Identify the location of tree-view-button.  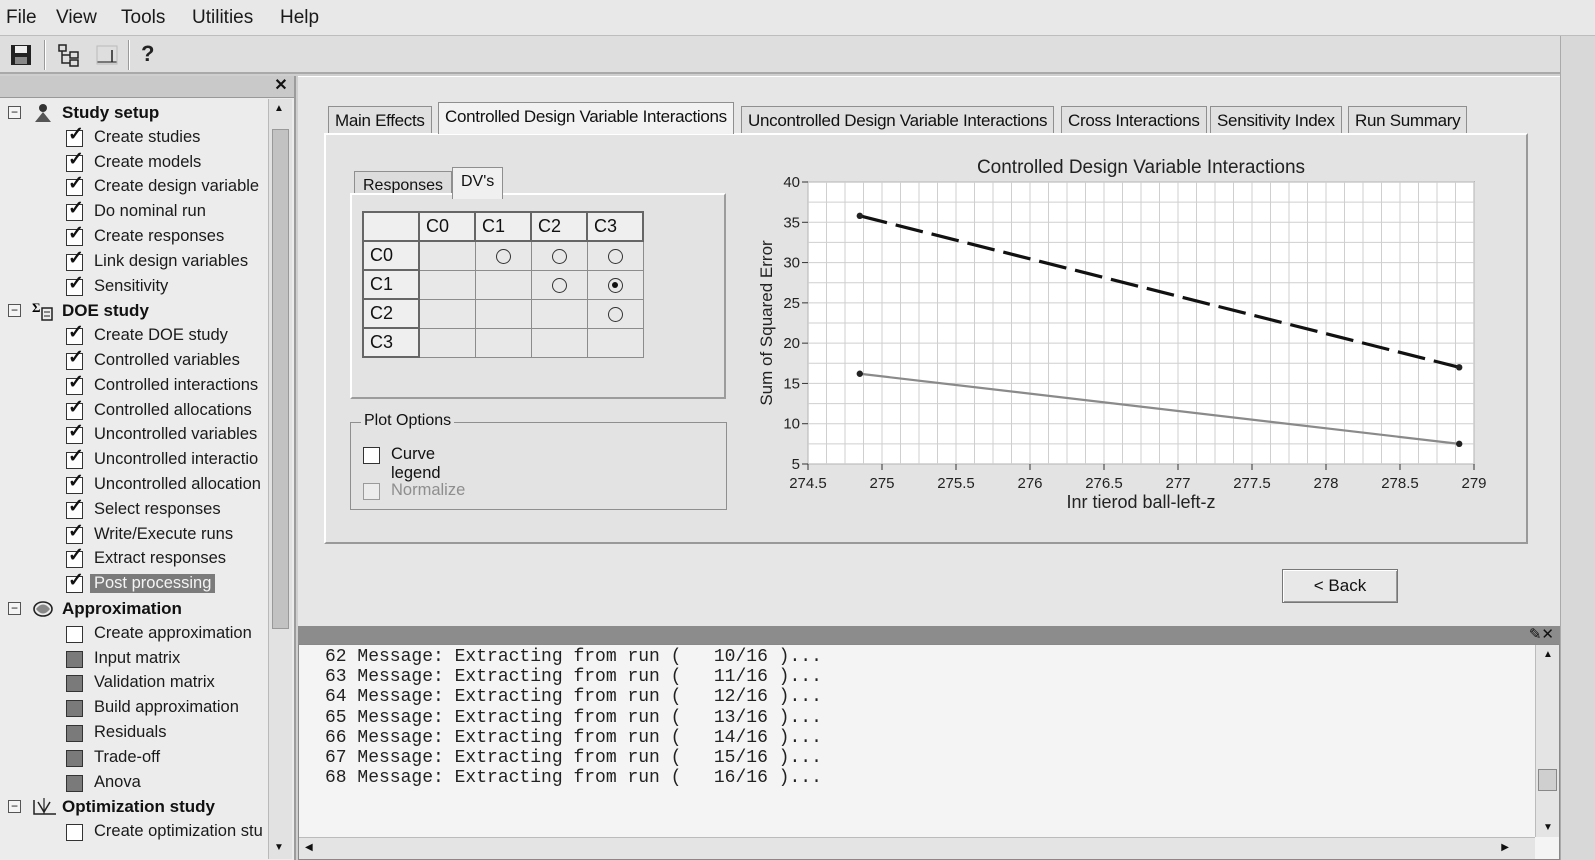
(69, 55).